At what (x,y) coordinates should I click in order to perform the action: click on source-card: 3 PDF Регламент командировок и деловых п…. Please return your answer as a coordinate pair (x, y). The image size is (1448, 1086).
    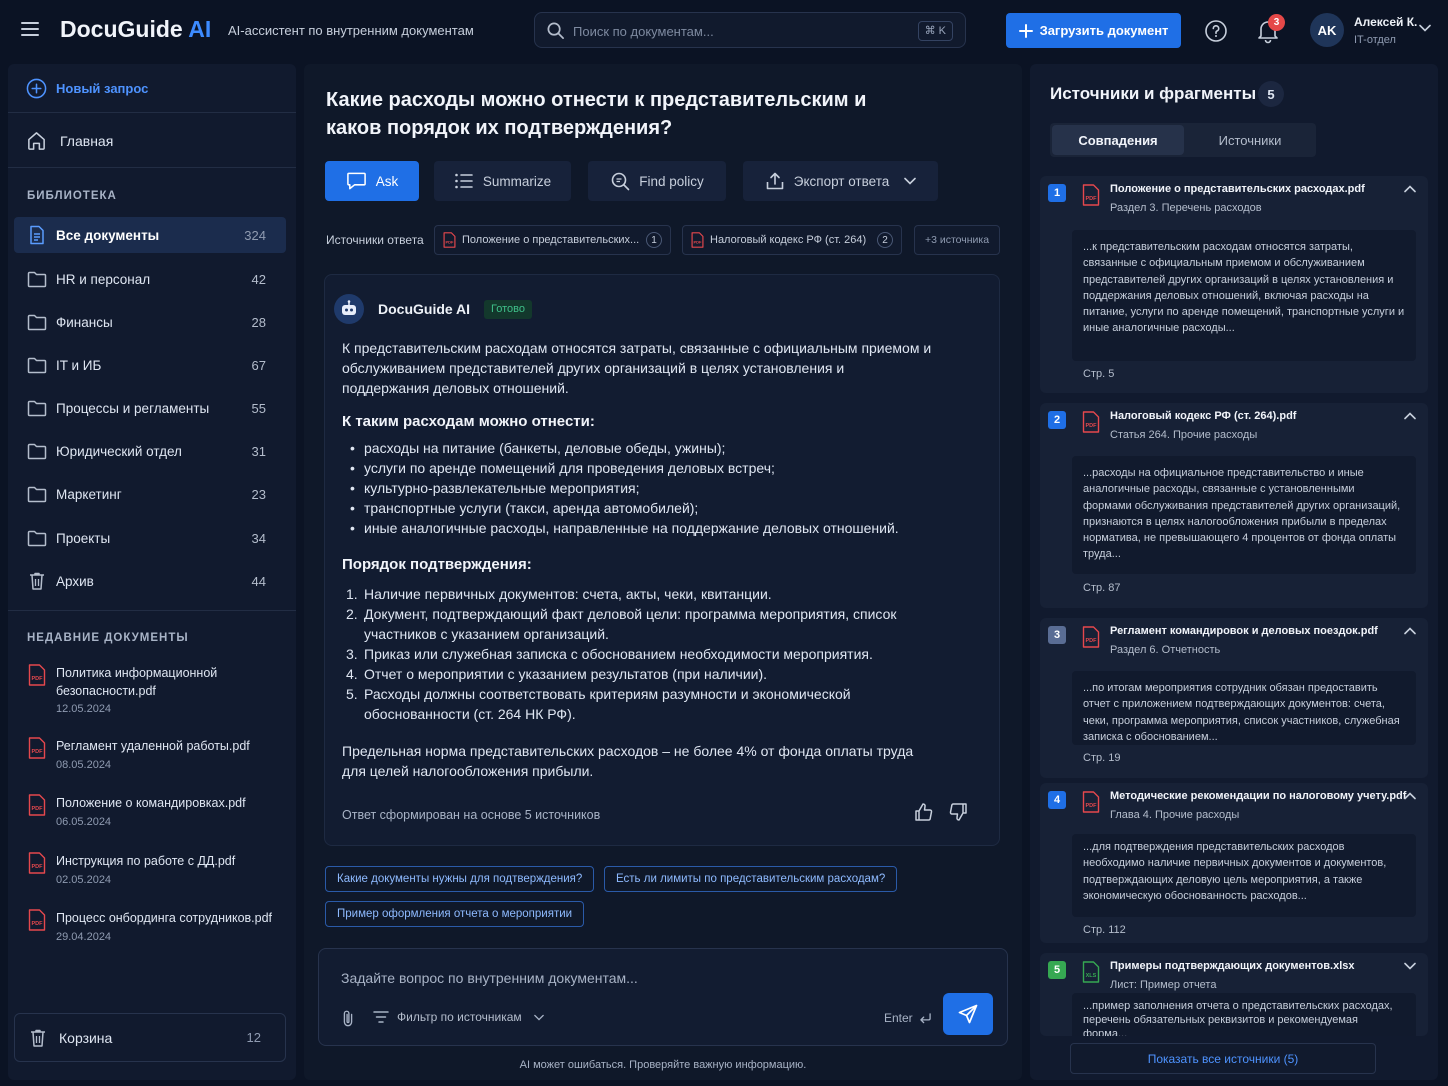
    Looking at the image, I should click on (1234, 698).